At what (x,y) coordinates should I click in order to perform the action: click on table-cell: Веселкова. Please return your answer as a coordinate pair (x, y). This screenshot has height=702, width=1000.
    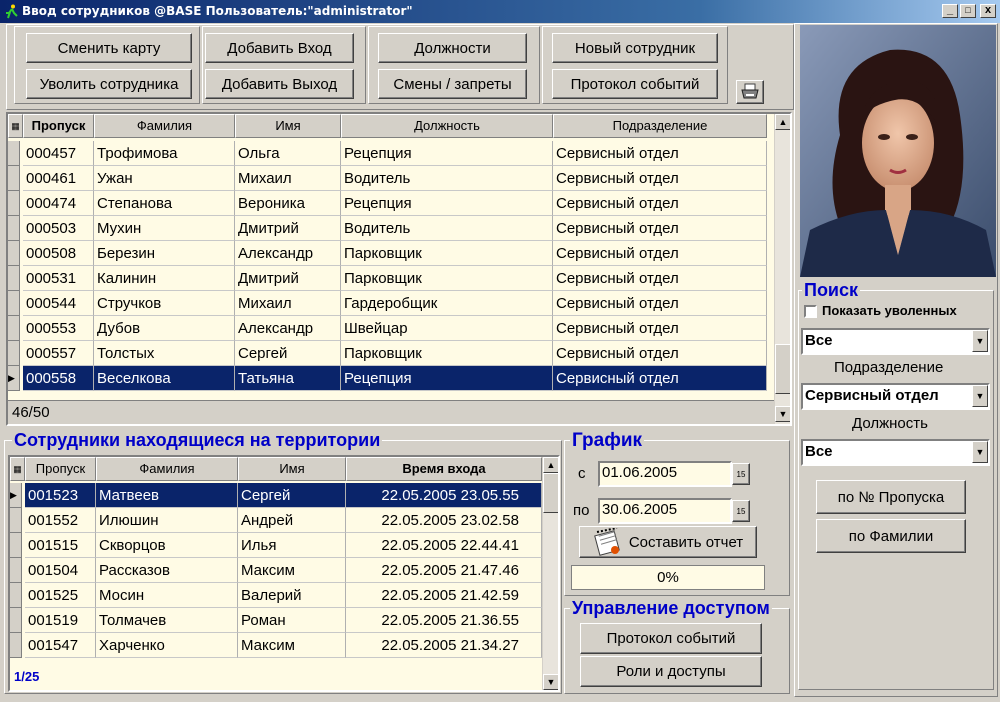
    Looking at the image, I should click on (164, 378).